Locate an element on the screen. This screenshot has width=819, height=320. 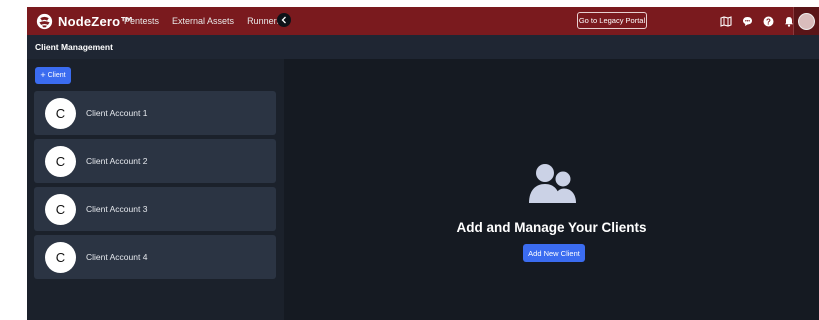
logo: NodeZero™ is located at coordinates (84, 21).